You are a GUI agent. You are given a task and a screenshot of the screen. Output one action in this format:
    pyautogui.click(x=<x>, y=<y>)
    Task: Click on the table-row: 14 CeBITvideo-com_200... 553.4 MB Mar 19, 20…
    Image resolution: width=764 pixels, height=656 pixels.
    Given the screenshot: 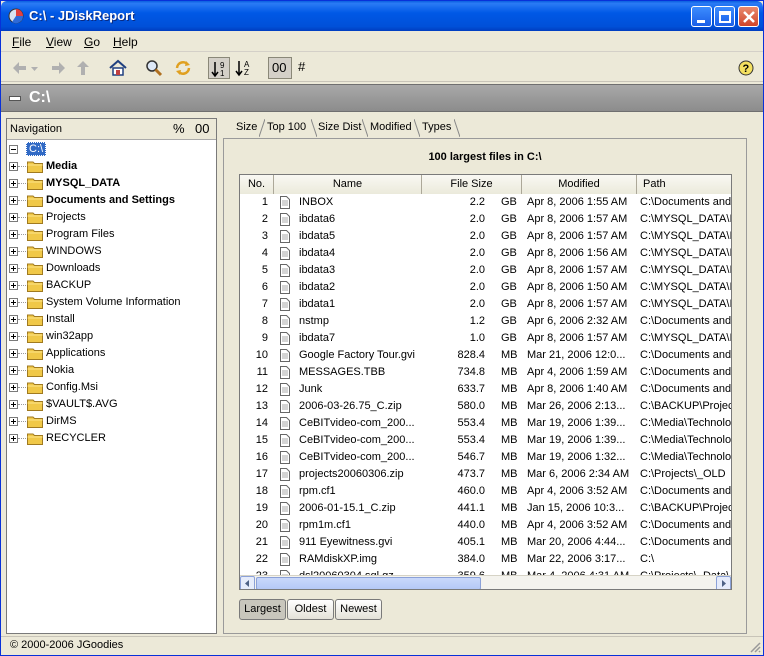 What is the action you would take?
    pyautogui.click(x=485, y=423)
    